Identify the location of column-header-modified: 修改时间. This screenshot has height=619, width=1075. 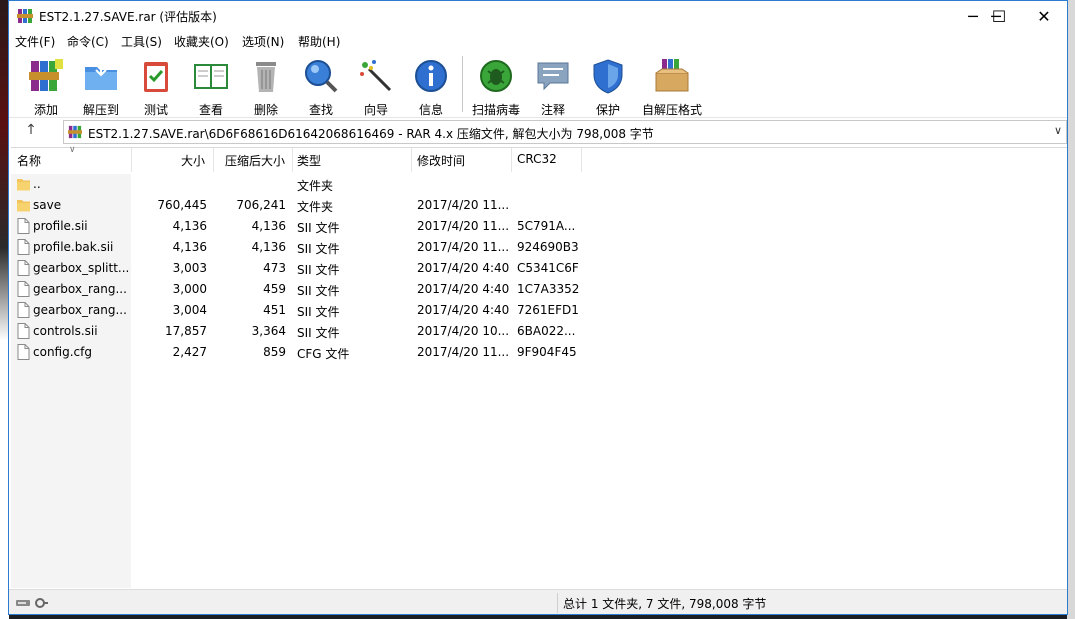
(441, 160).